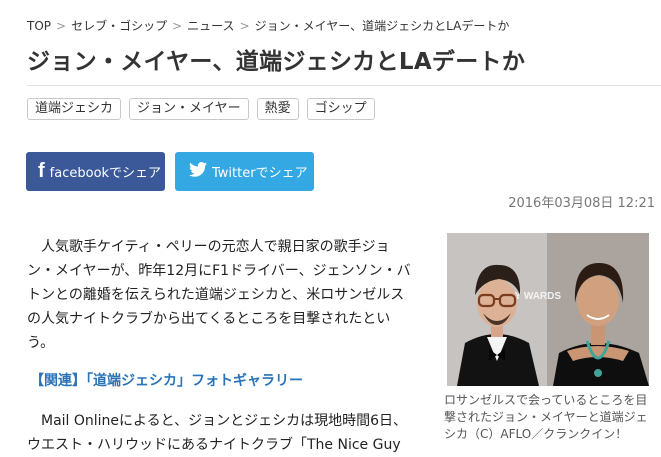 The image size is (661, 457). I want to click on twitter-share-button: Twitterでシェア, so click(244, 171).